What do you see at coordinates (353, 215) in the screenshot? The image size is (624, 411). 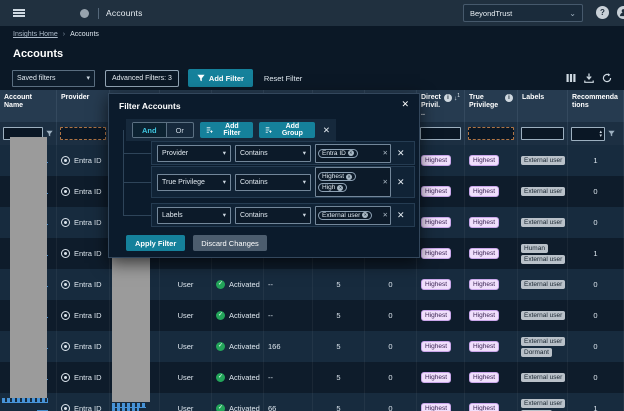 I see `value-field: External user ✕ ✕` at bounding box center [353, 215].